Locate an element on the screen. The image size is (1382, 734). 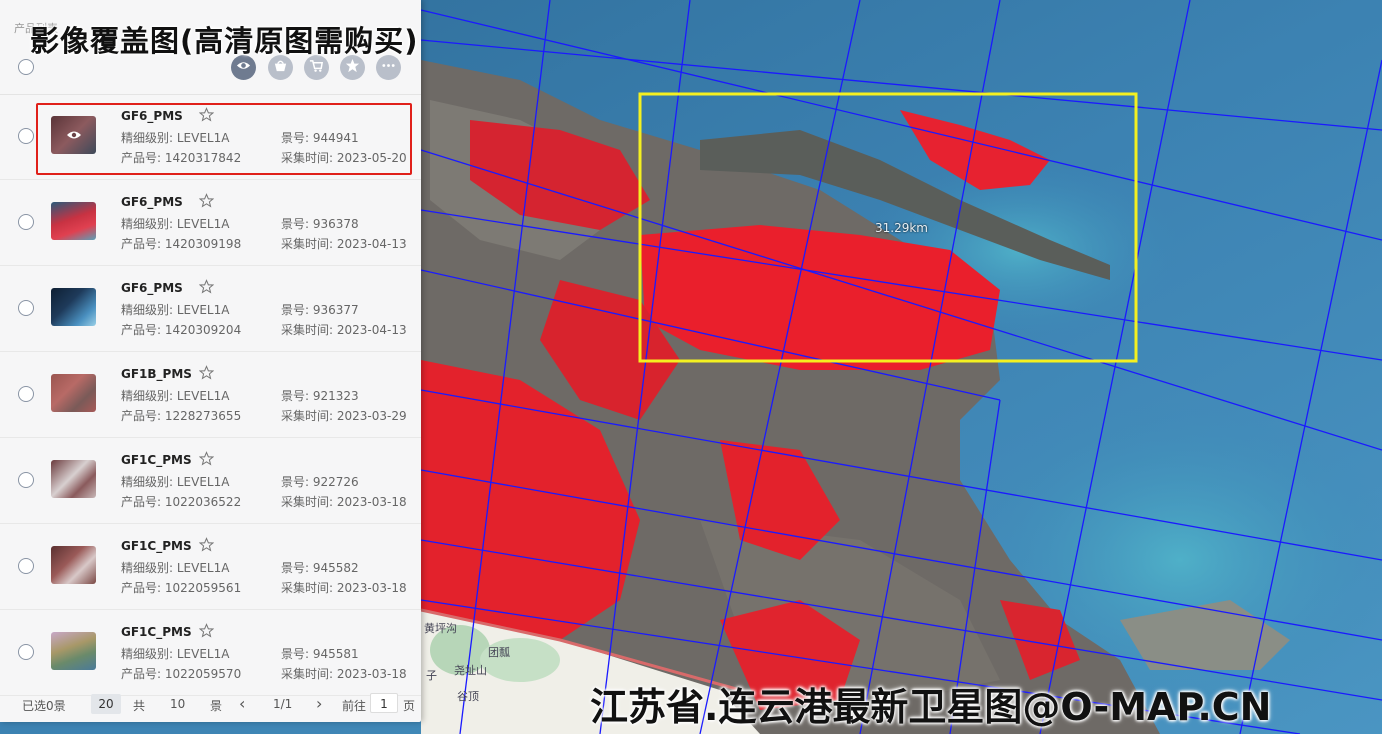
product-text: 产品号: 1420309204 is located at coordinates (181, 330).